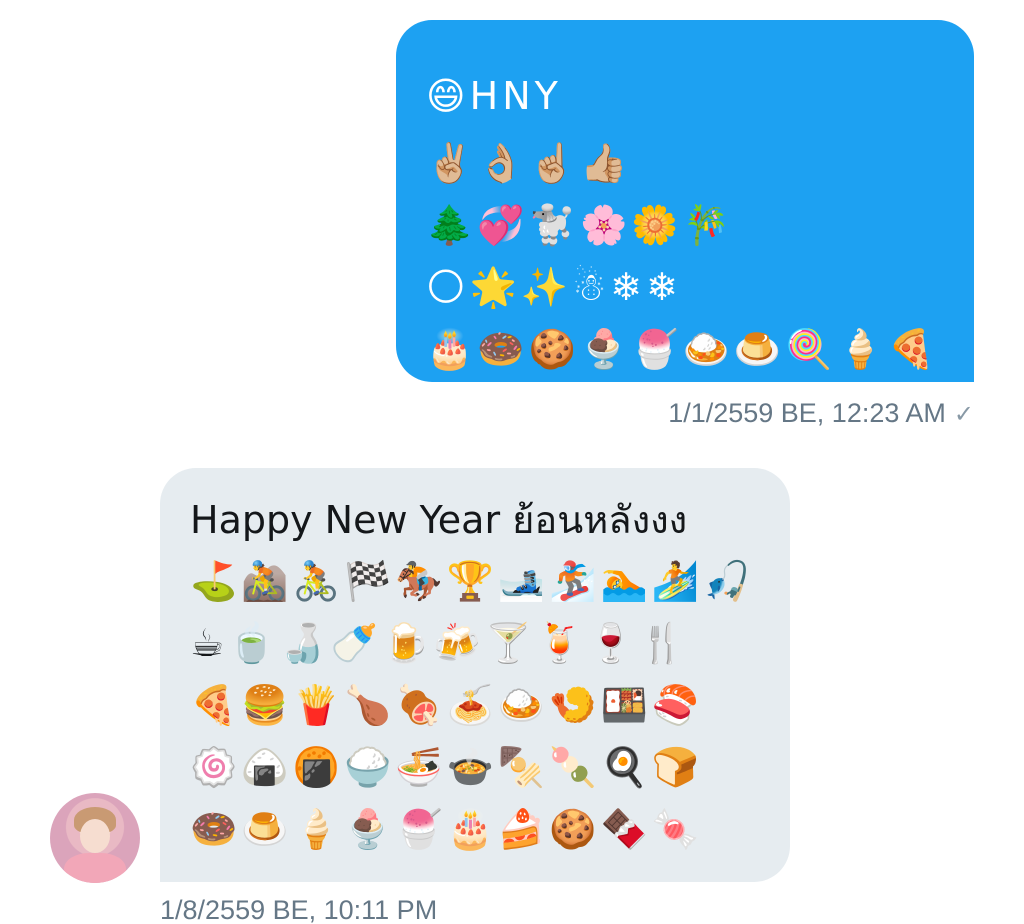 The height and width of the screenshot is (924, 1024). Describe the element at coordinates (963, 414) in the screenshot. I see `read-check-icon: ✓` at that location.